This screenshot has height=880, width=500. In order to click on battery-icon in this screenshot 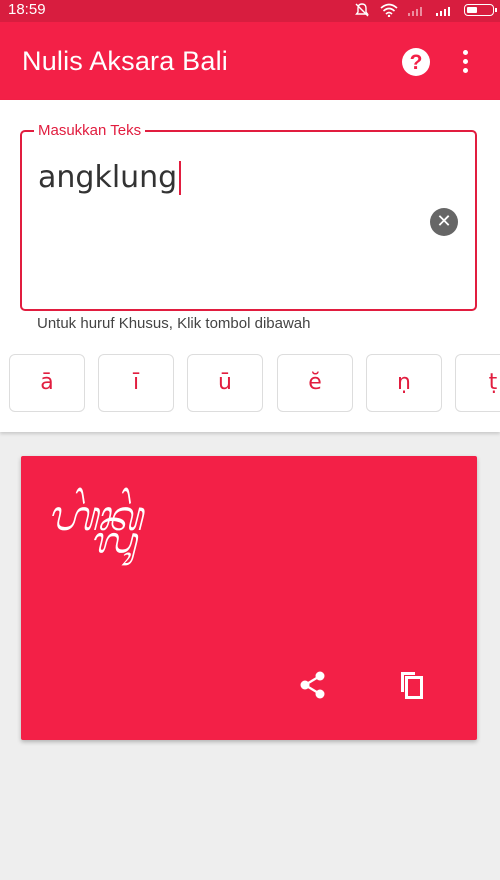, I will do `click(480, 10)`.